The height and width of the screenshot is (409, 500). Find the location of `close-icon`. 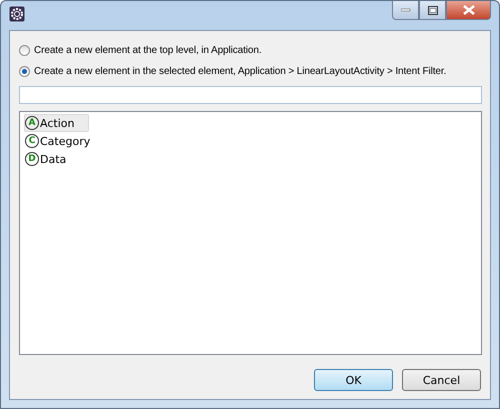

close-icon is located at coordinates (468, 10).